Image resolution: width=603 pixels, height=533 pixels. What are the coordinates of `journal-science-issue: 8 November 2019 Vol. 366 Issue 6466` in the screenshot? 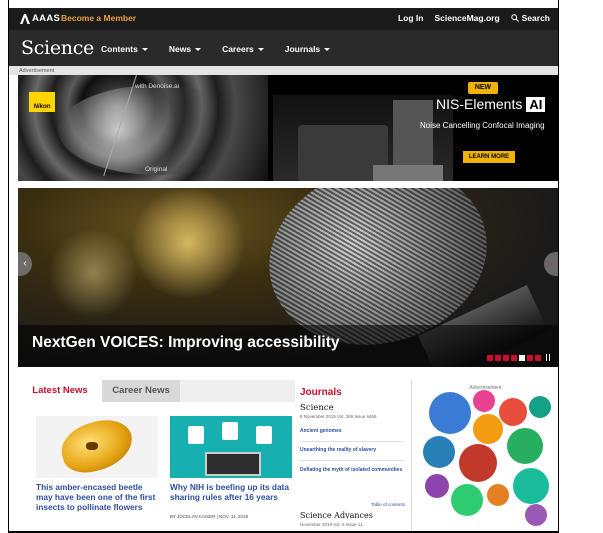 It's located at (338, 416).